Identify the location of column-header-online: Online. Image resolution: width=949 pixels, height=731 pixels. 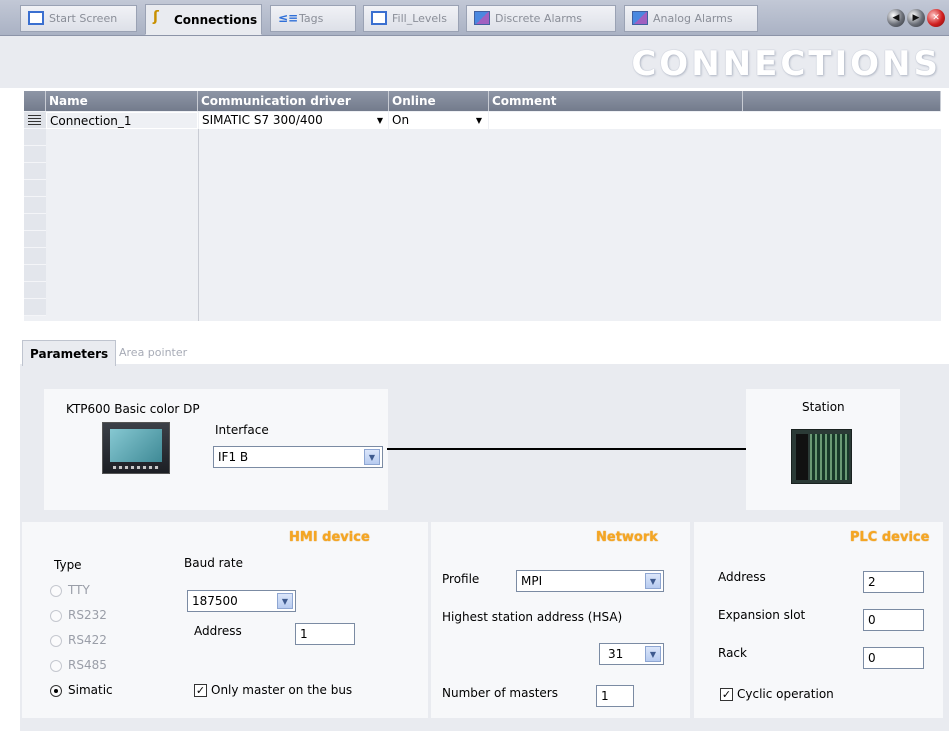
(439, 101).